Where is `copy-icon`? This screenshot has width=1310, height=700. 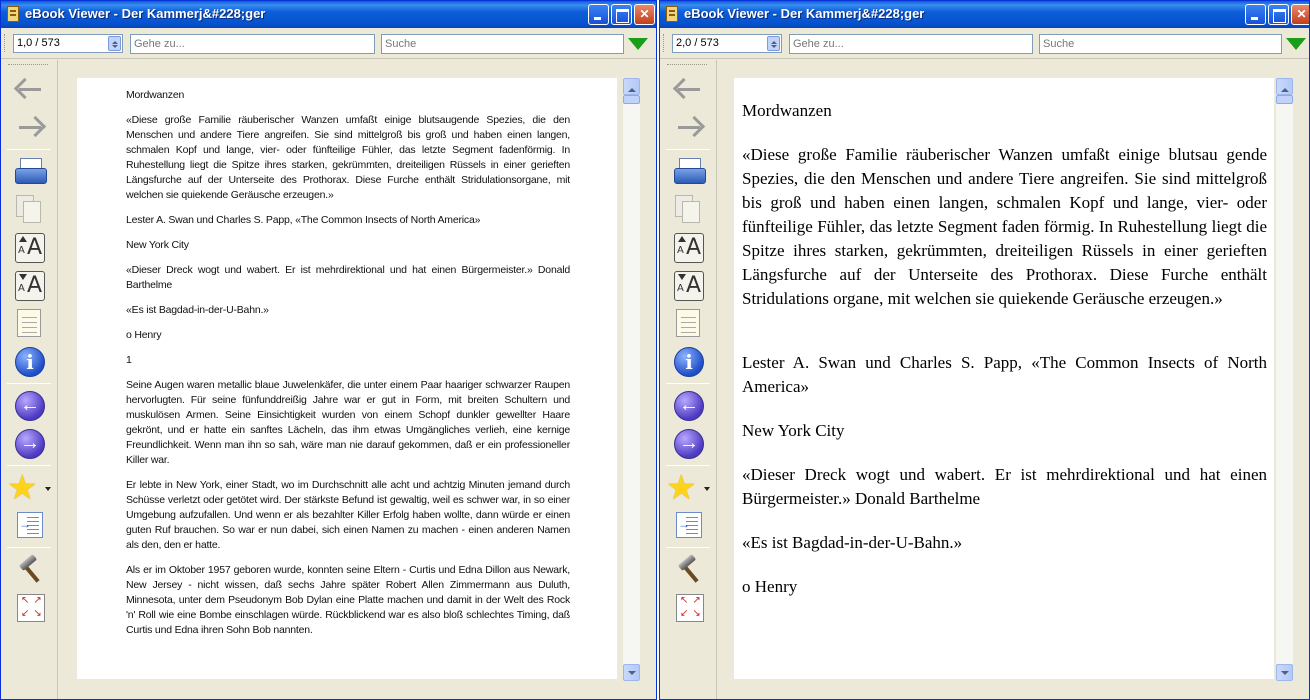 copy-icon is located at coordinates (28, 209).